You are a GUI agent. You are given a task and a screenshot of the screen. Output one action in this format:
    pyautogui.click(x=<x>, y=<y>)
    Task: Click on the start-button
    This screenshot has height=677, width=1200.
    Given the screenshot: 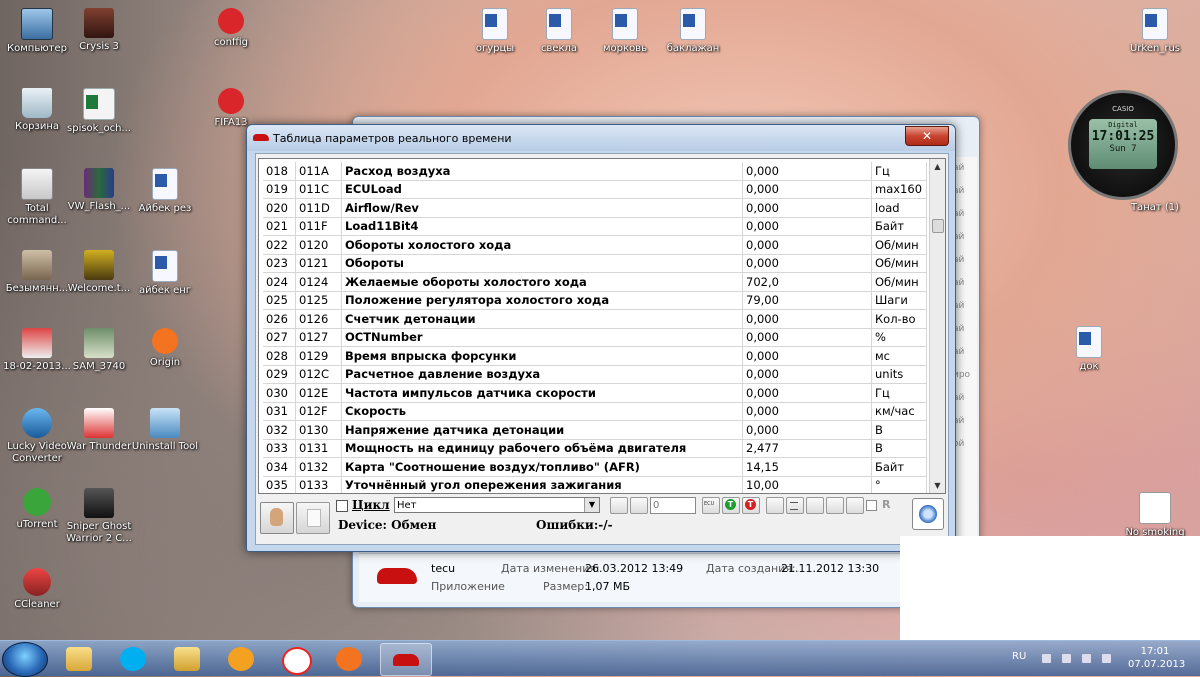 What is the action you would take?
    pyautogui.click(x=25, y=659)
    